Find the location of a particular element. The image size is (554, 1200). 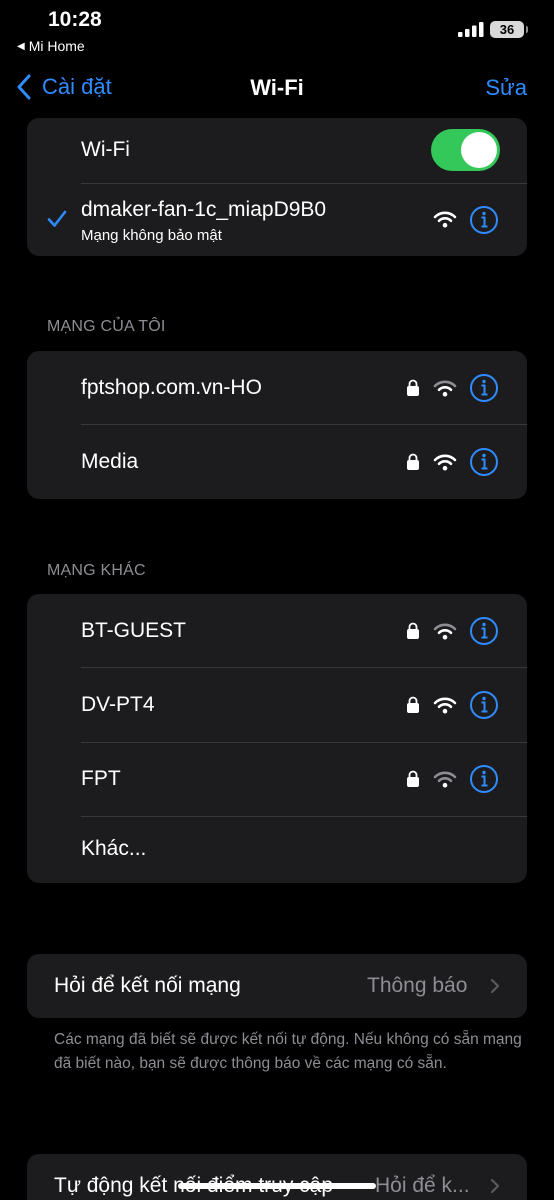

connected-network-status: Mạng không bảo mật is located at coordinates (151, 235).